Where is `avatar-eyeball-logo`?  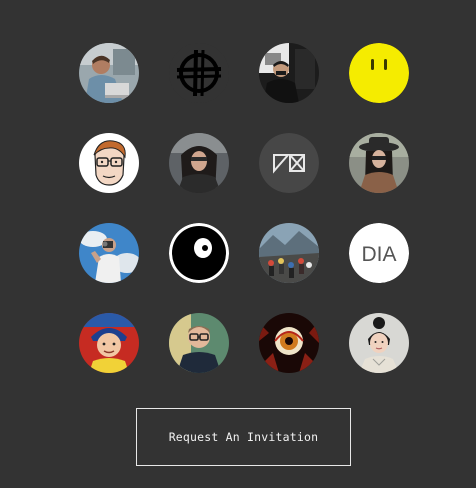 avatar-eyeball-logo is located at coordinates (199, 253).